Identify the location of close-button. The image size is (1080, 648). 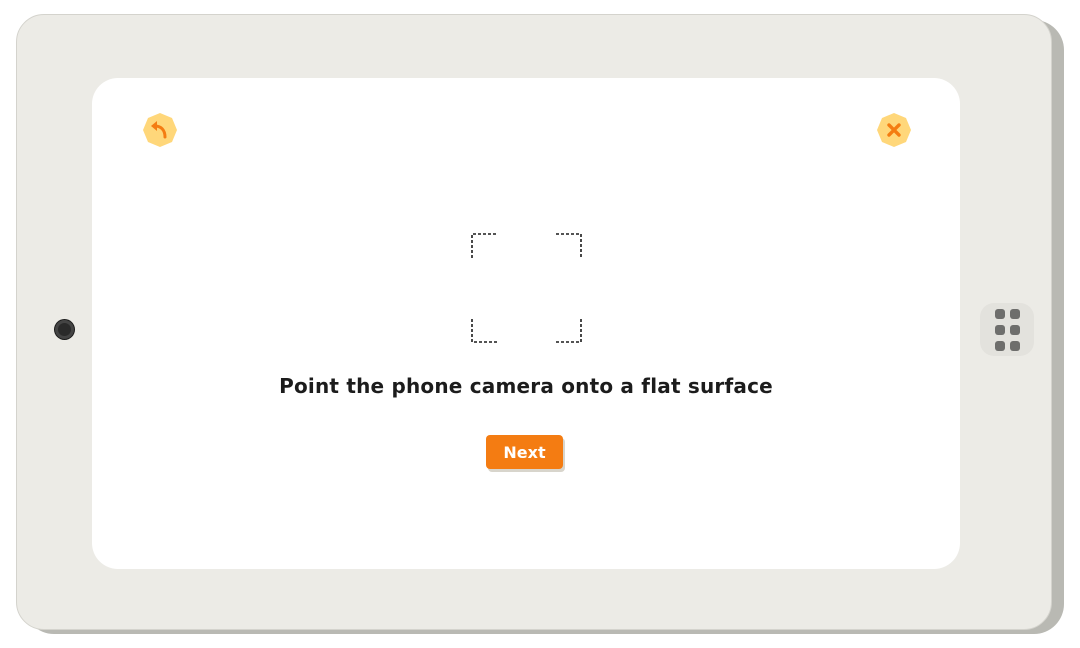
(894, 130).